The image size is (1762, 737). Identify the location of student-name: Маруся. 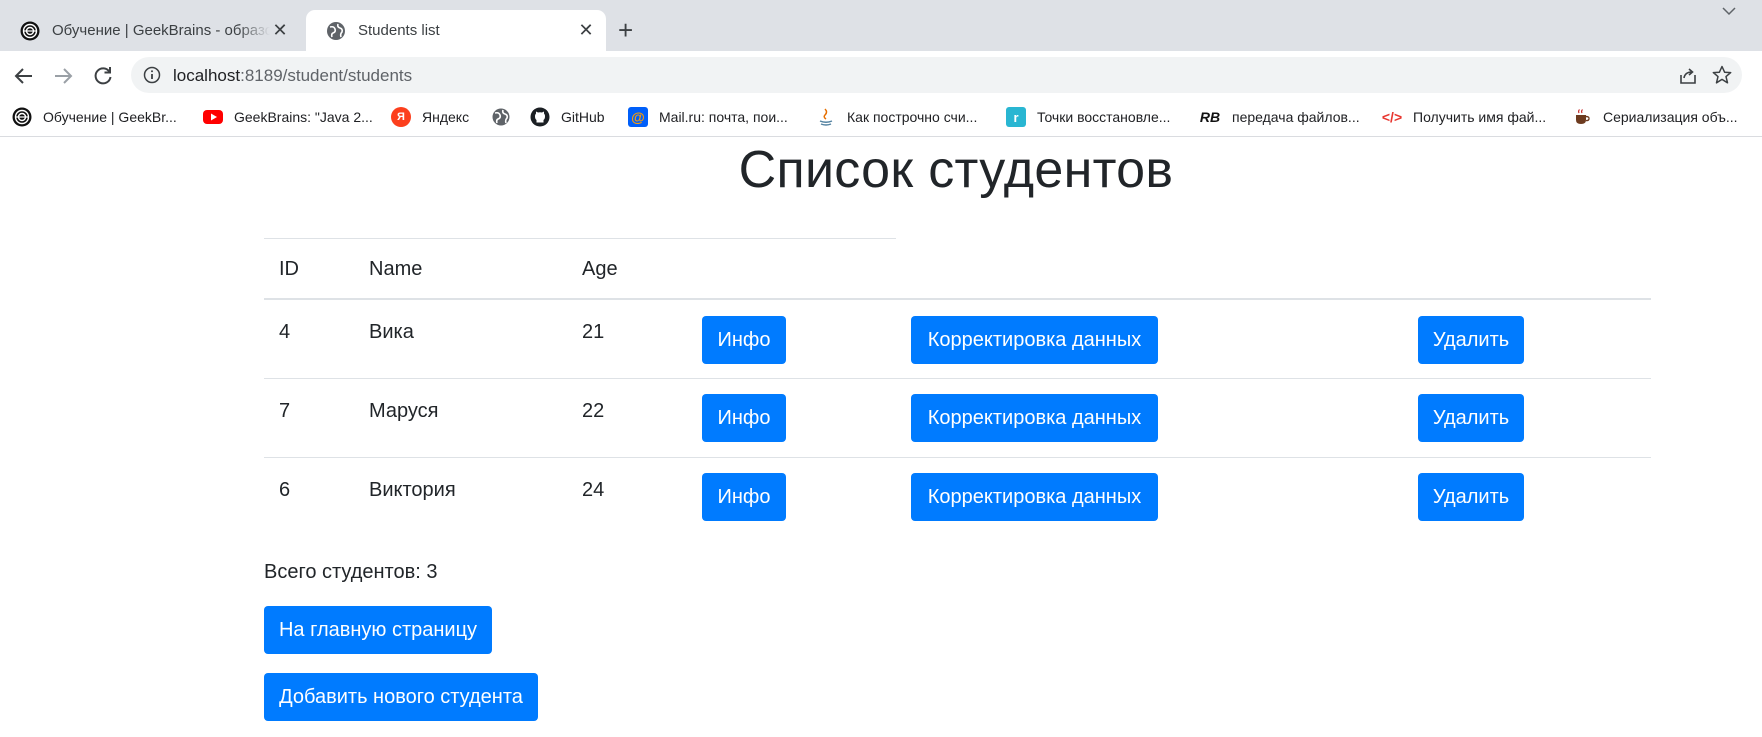
(404, 411).